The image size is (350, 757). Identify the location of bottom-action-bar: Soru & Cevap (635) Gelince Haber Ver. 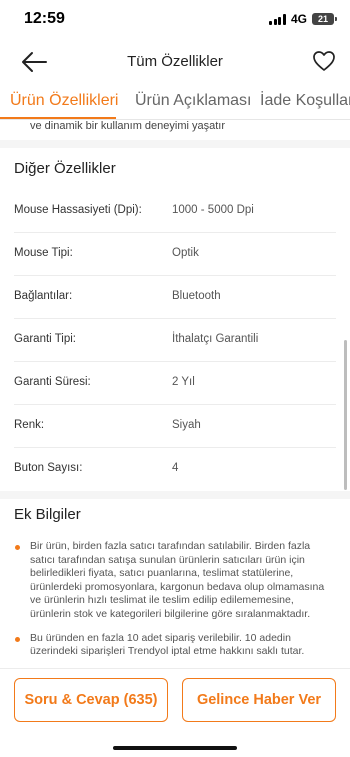
(175, 712).